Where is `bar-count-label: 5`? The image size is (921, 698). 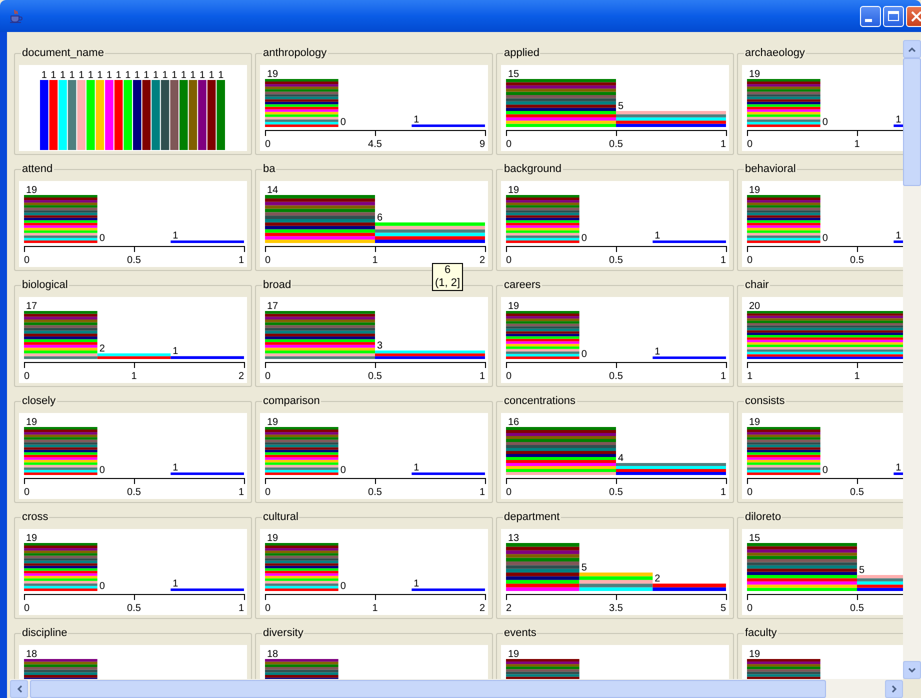 bar-count-label: 5 is located at coordinates (584, 568).